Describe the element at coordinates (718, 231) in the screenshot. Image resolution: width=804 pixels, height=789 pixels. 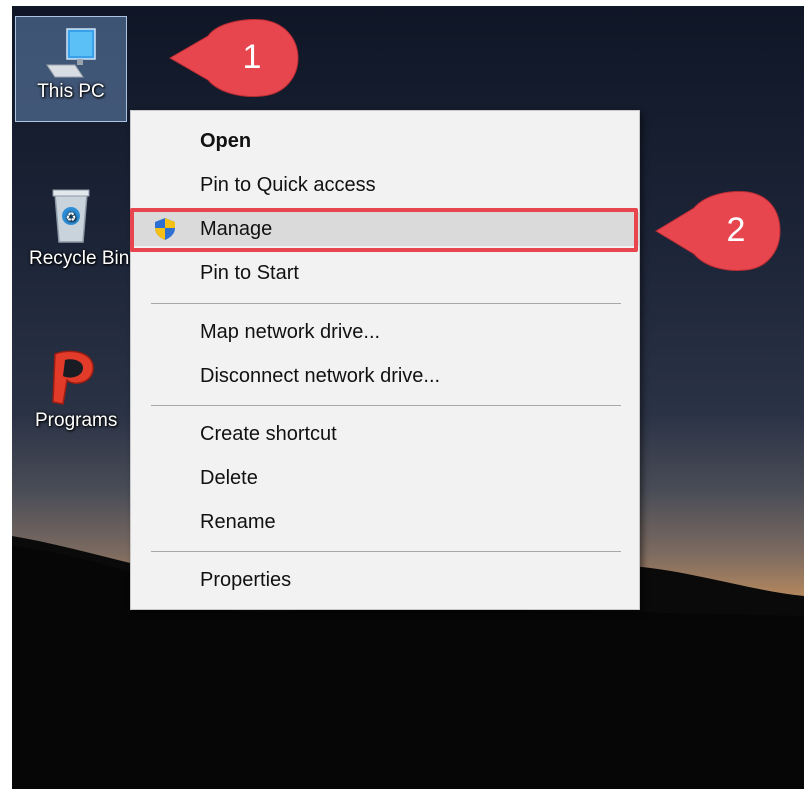
I see `callout-2: 2` at that location.